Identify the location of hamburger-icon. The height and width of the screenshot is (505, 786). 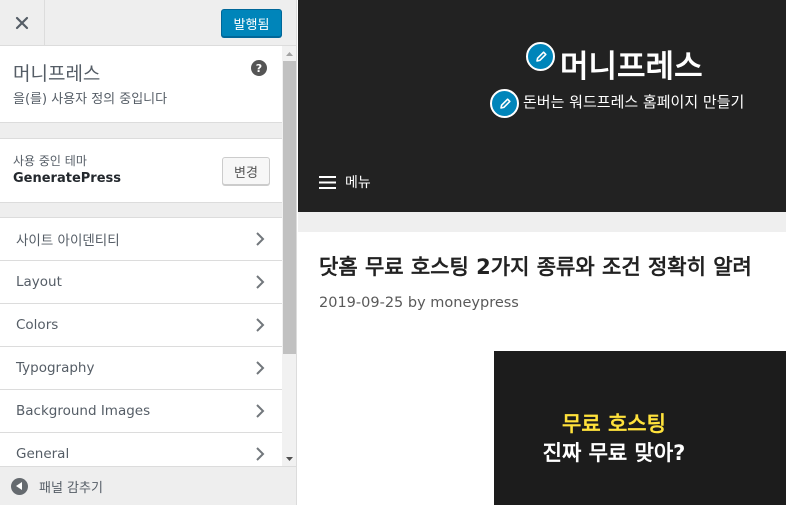
(327, 182).